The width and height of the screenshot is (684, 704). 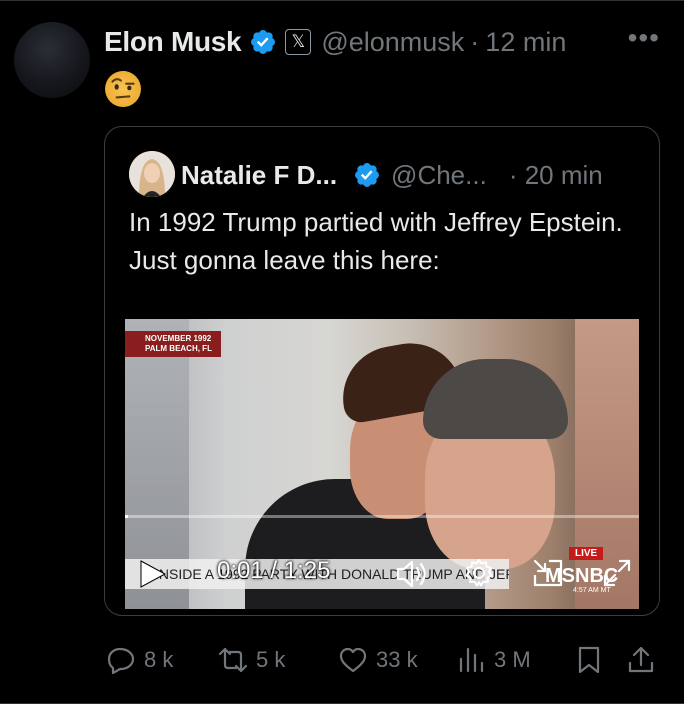 I want to click on action-bar: 8 k 5 k 33 k 3 M, so click(x=342, y=660).